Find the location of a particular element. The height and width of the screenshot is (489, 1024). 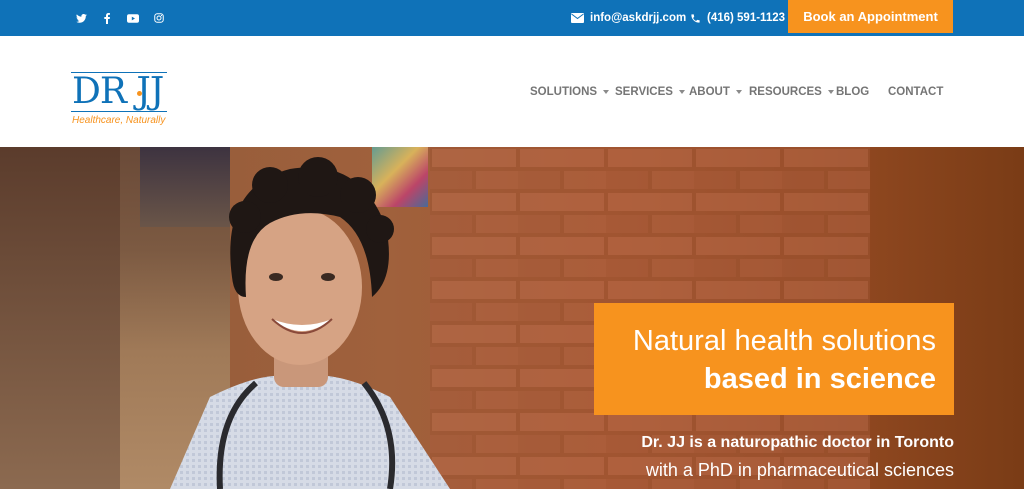

twitter-icon is located at coordinates (81, 18).